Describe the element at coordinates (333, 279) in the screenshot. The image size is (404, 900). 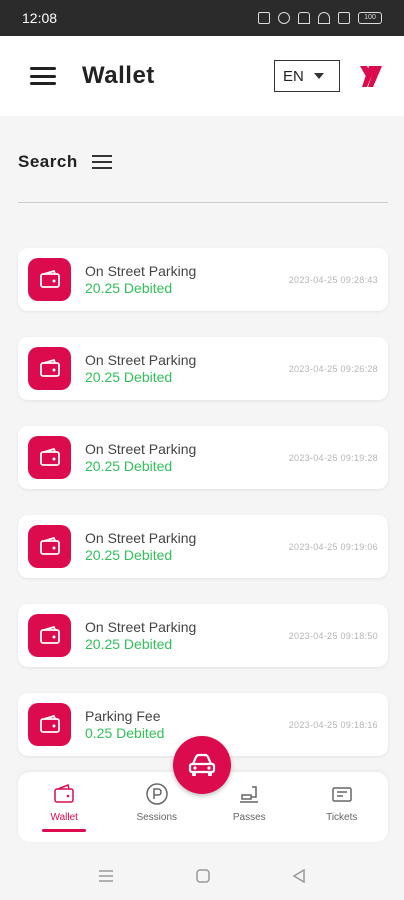
I see `transaction-date: 2023-04-25 09:28:43` at that location.